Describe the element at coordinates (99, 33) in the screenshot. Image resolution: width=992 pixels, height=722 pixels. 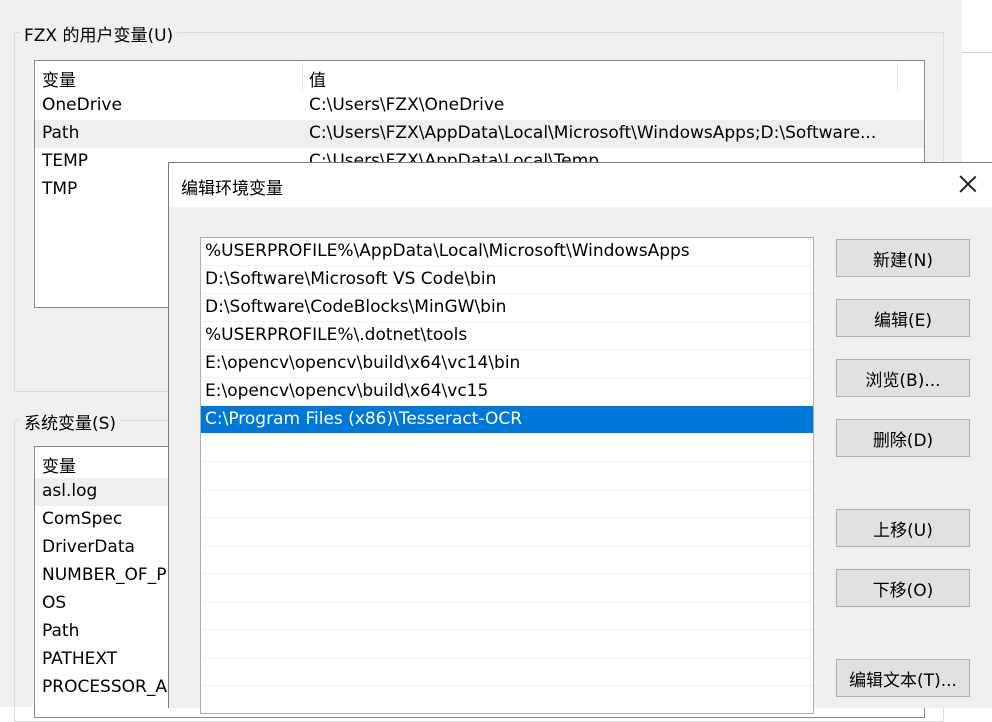
I see `user-variables-title: FZX 的用户变量(U)` at that location.